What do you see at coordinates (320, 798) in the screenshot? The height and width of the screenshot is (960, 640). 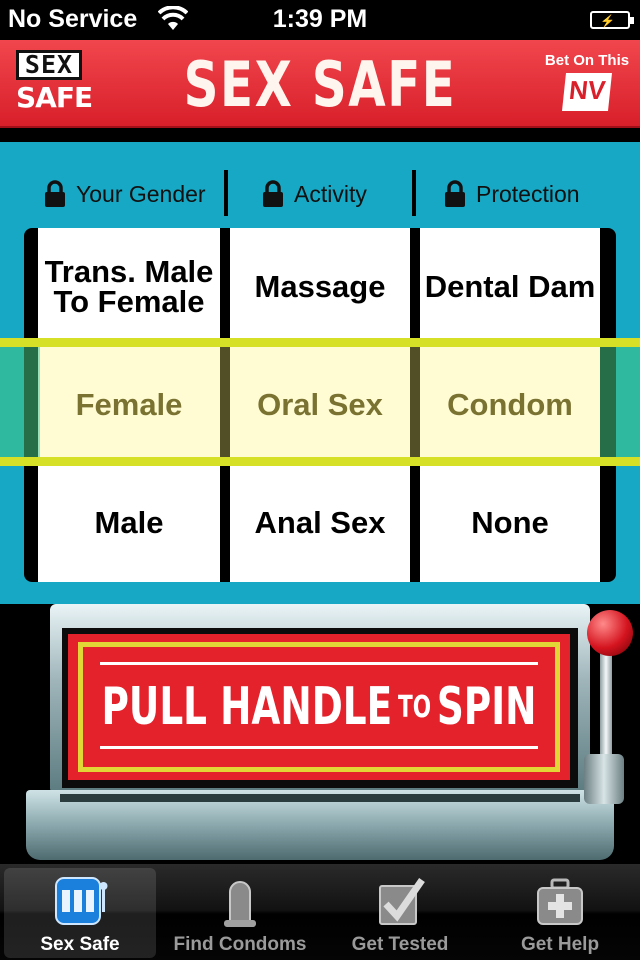 I see `machine-base-slot` at bounding box center [320, 798].